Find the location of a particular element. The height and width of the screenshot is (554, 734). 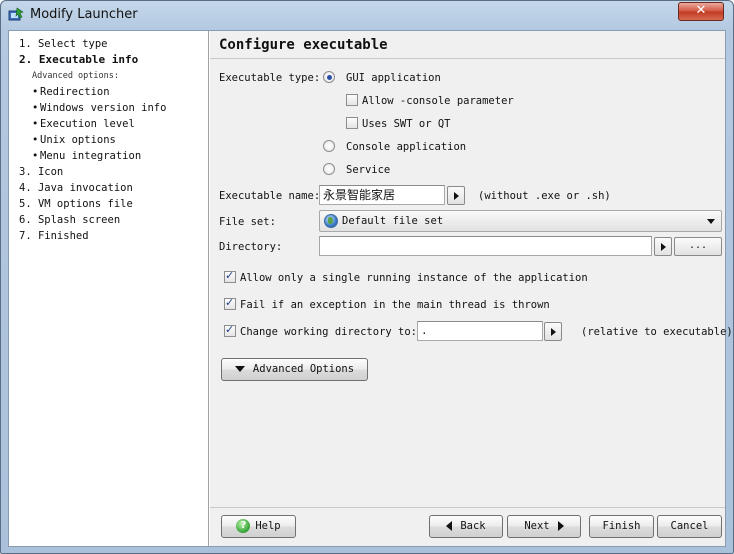

file-set-value: Default file set is located at coordinates (393, 221).